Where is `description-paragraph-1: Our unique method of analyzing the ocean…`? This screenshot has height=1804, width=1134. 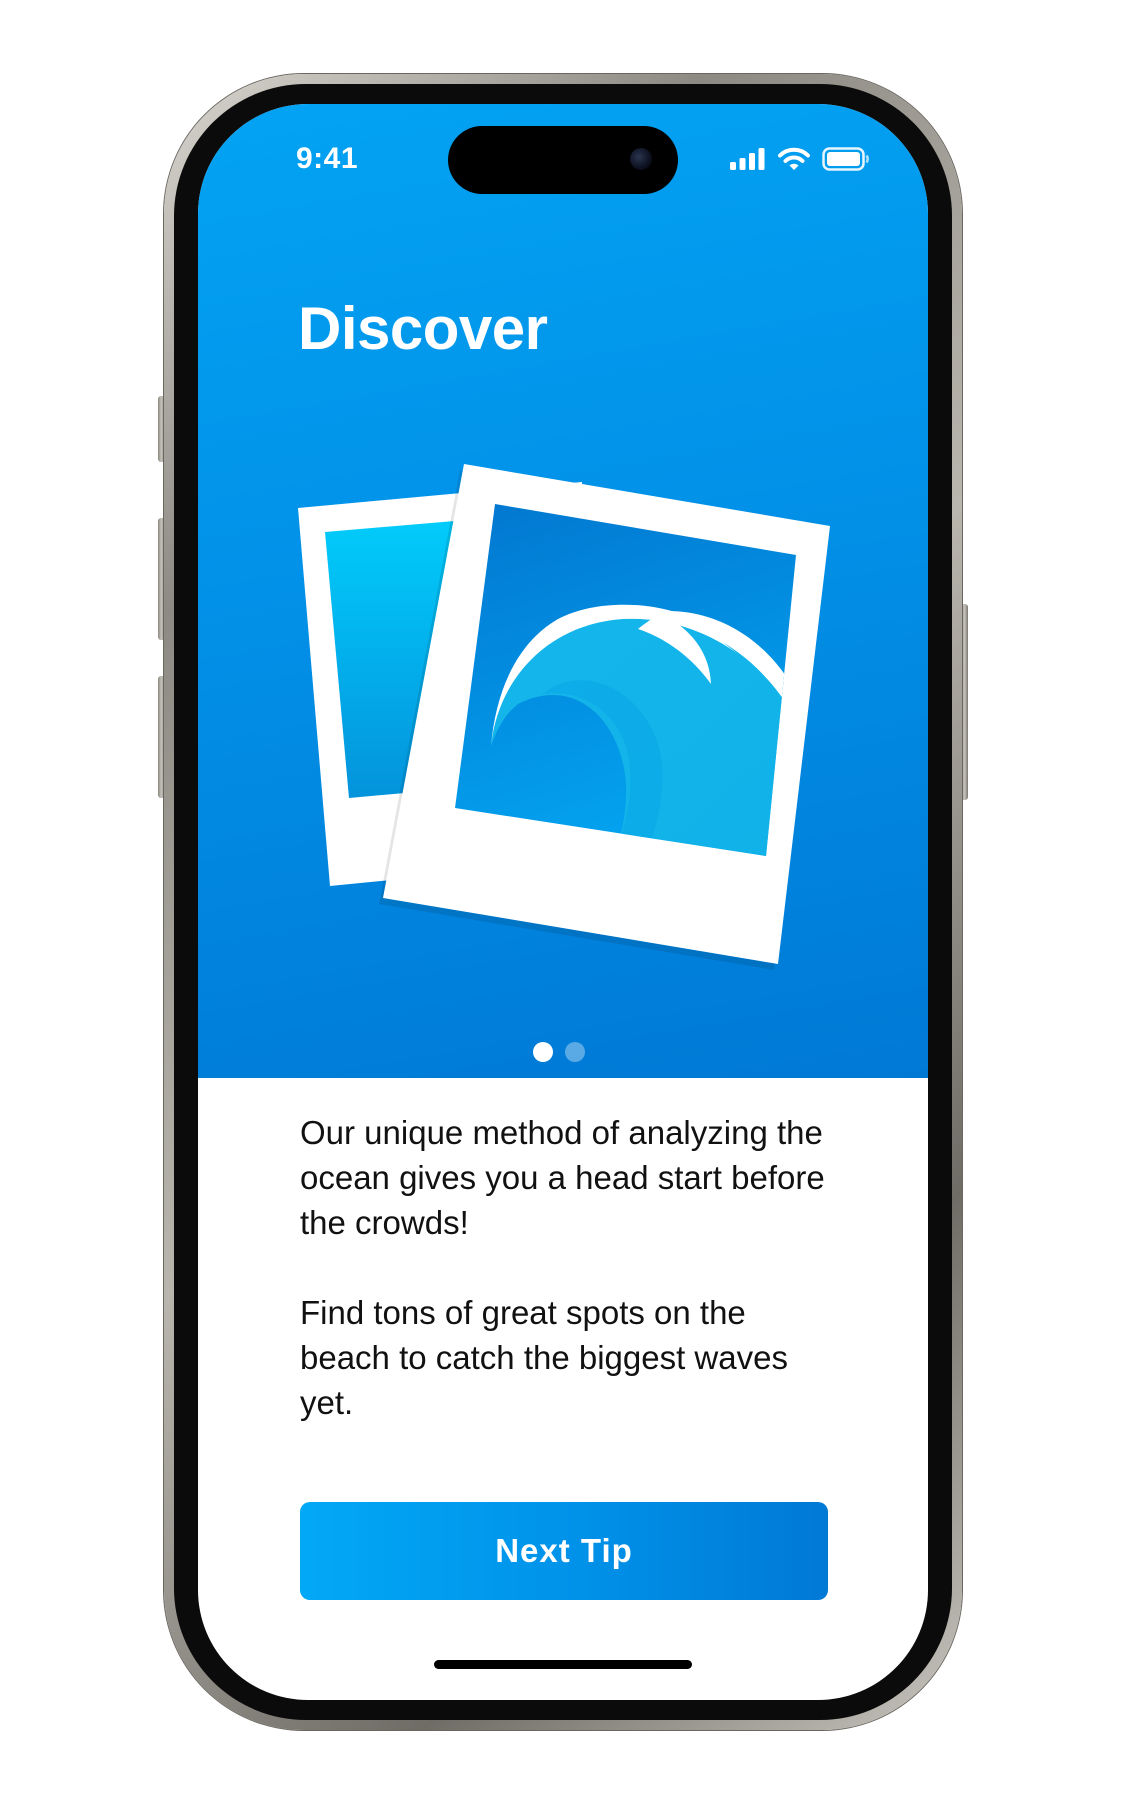
description-paragraph-1: Our unique method of analyzing the ocean… is located at coordinates (562, 1177).